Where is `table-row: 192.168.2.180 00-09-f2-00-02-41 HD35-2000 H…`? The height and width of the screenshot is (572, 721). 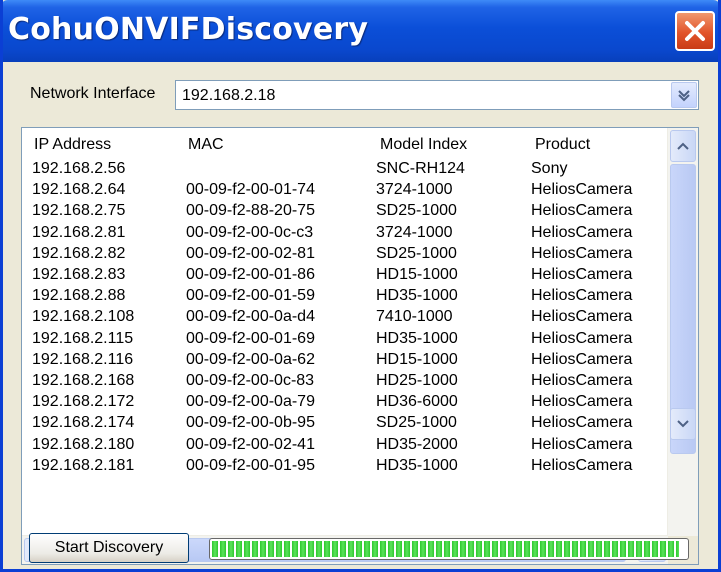
table-row: 192.168.2.180 00-09-f2-00-02-41 HD35-2000 H… is located at coordinates (345, 445).